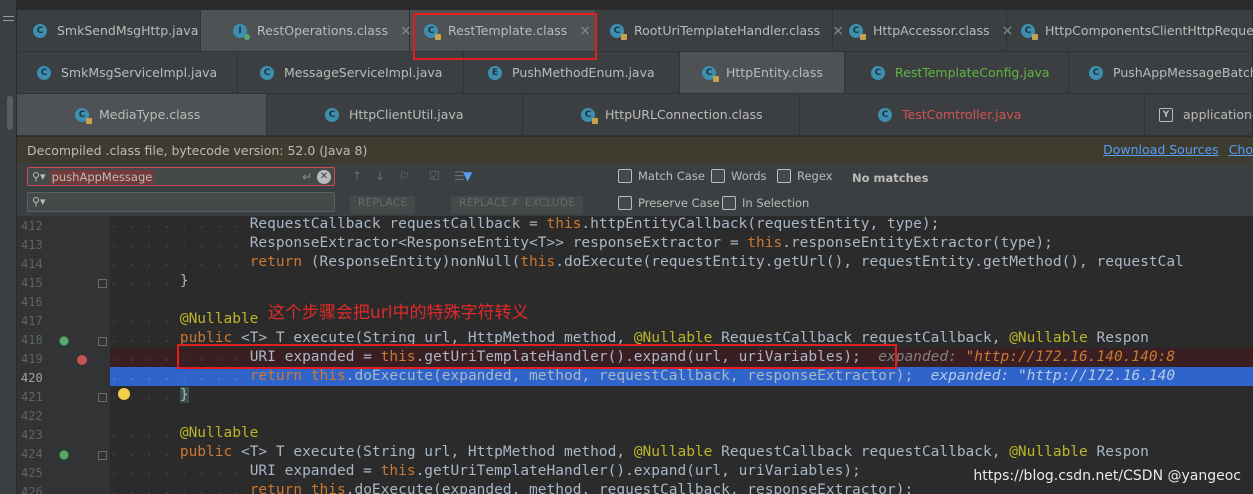 This screenshot has width=1253, height=494. What do you see at coordinates (720, 30) in the screenshot?
I see `tab-rooturitemplatehandler: C RootUriTemplateHandler.class ×` at bounding box center [720, 30].